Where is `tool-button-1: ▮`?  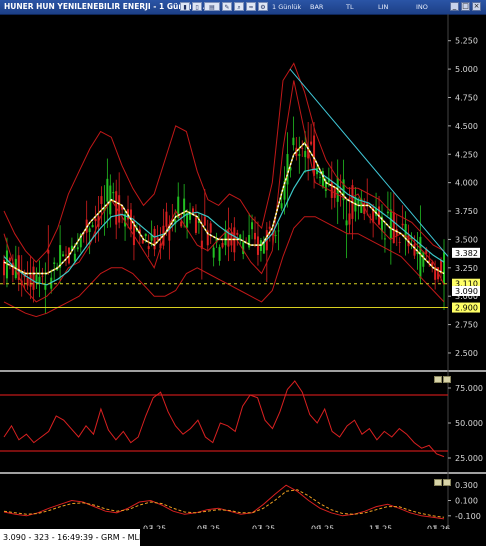 tool-button-1: ▮ is located at coordinates (185, 6).